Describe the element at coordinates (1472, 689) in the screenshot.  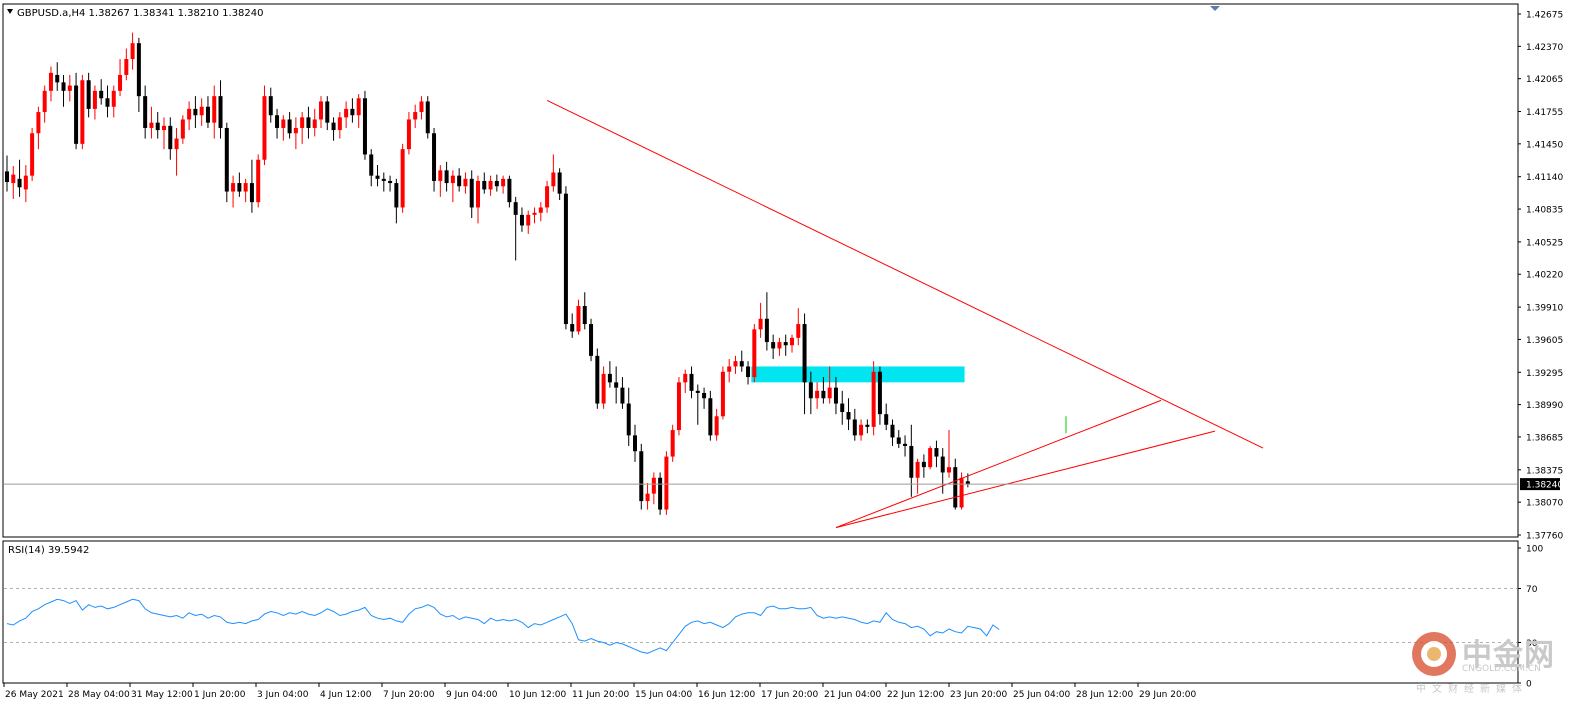
I see `watermark-slogan: 中文财经新媒体` at that location.